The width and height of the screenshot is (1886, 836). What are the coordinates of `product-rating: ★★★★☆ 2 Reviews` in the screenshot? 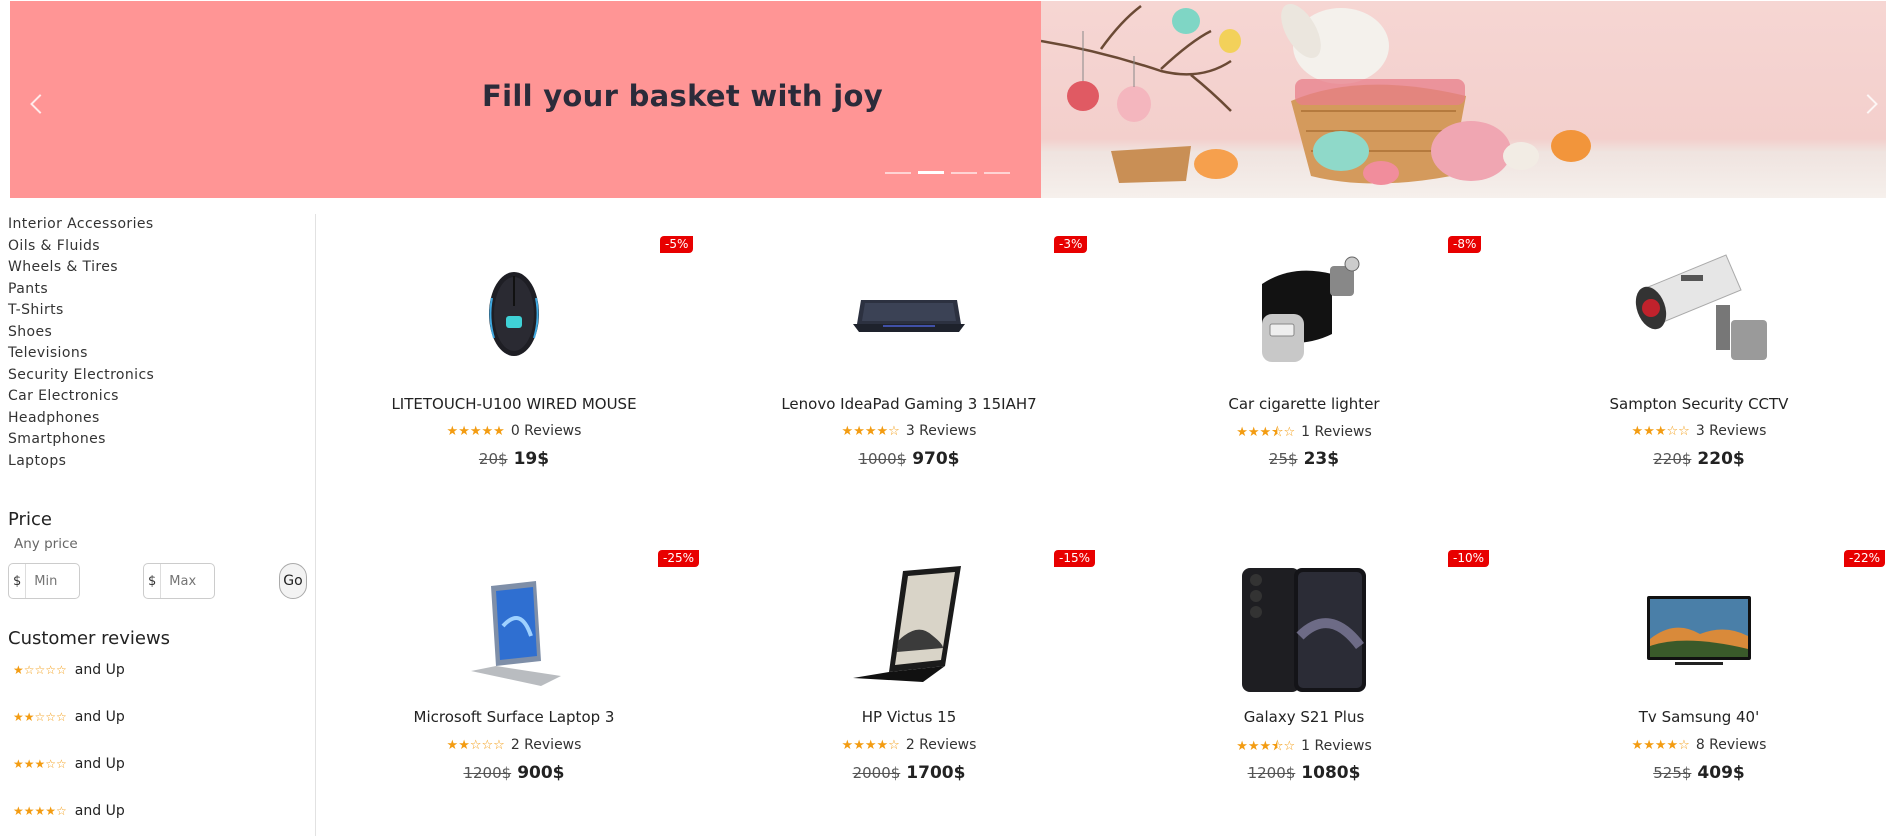 It's located at (909, 745).